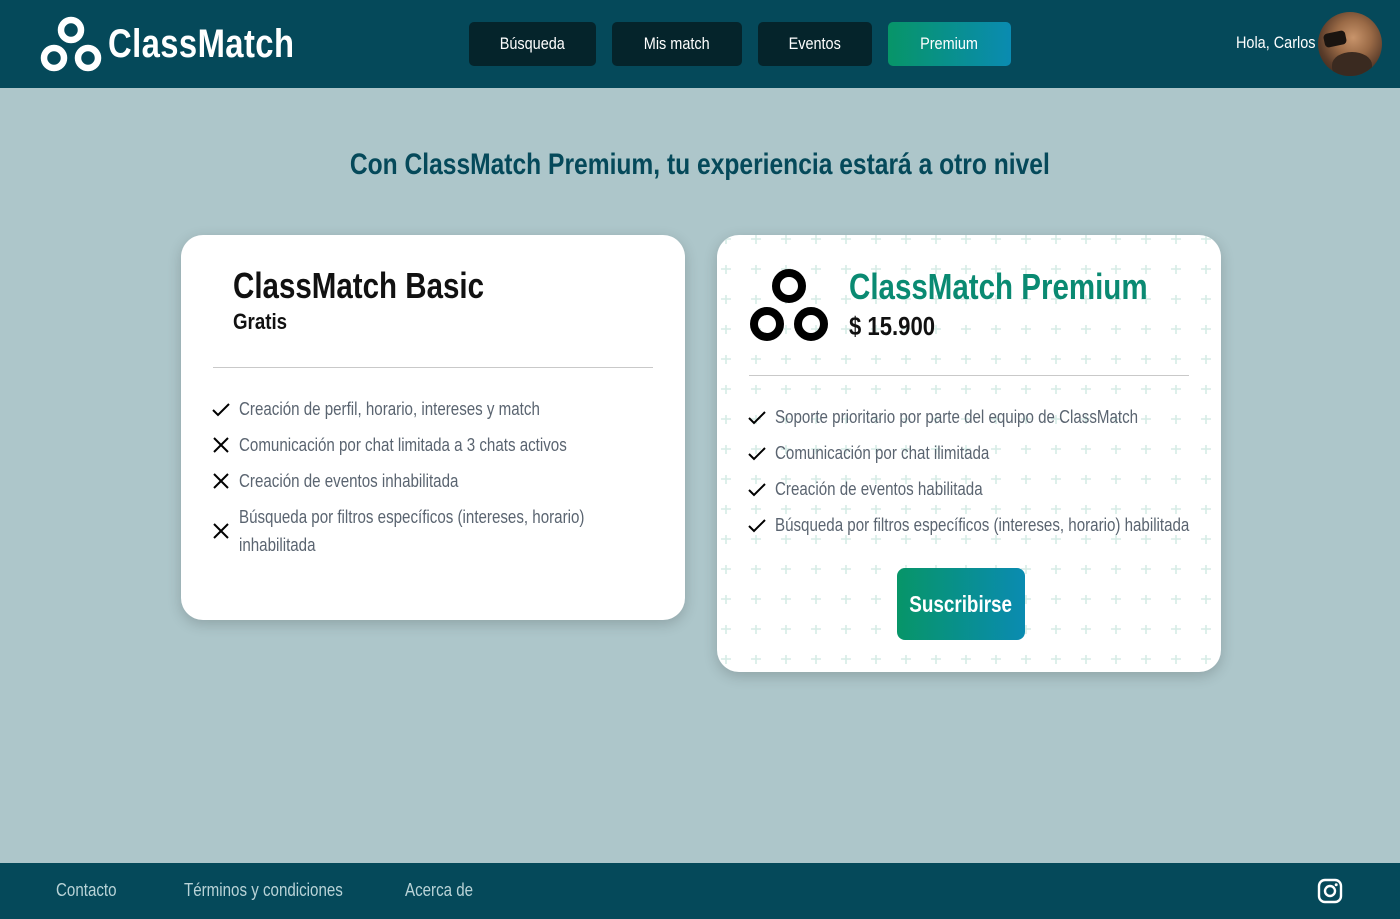 This screenshot has height=919, width=1400. What do you see at coordinates (1276, 42) in the screenshot?
I see `user-greeting: Hola, Carlos` at bounding box center [1276, 42].